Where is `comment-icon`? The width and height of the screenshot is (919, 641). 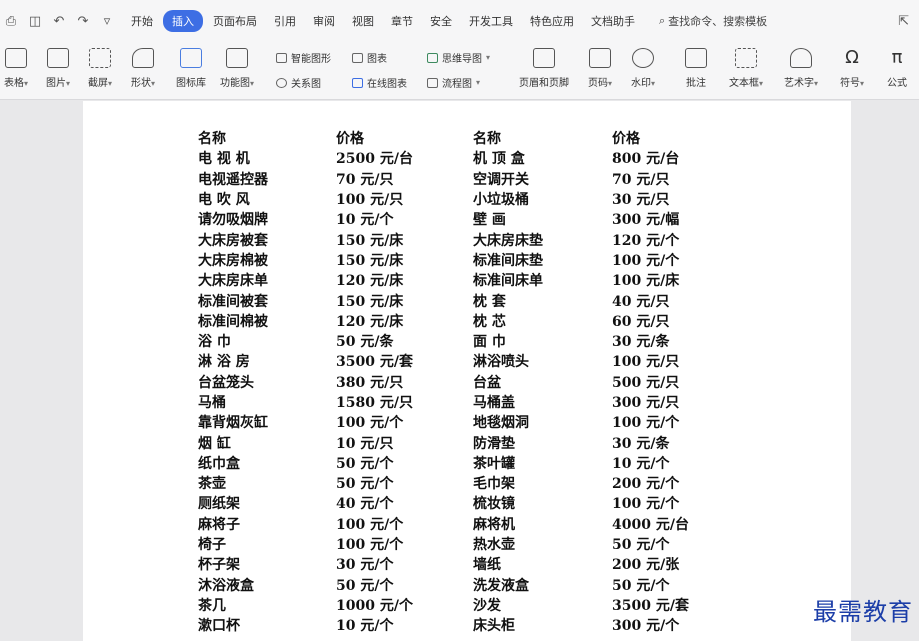
comment-icon is located at coordinates (696, 58).